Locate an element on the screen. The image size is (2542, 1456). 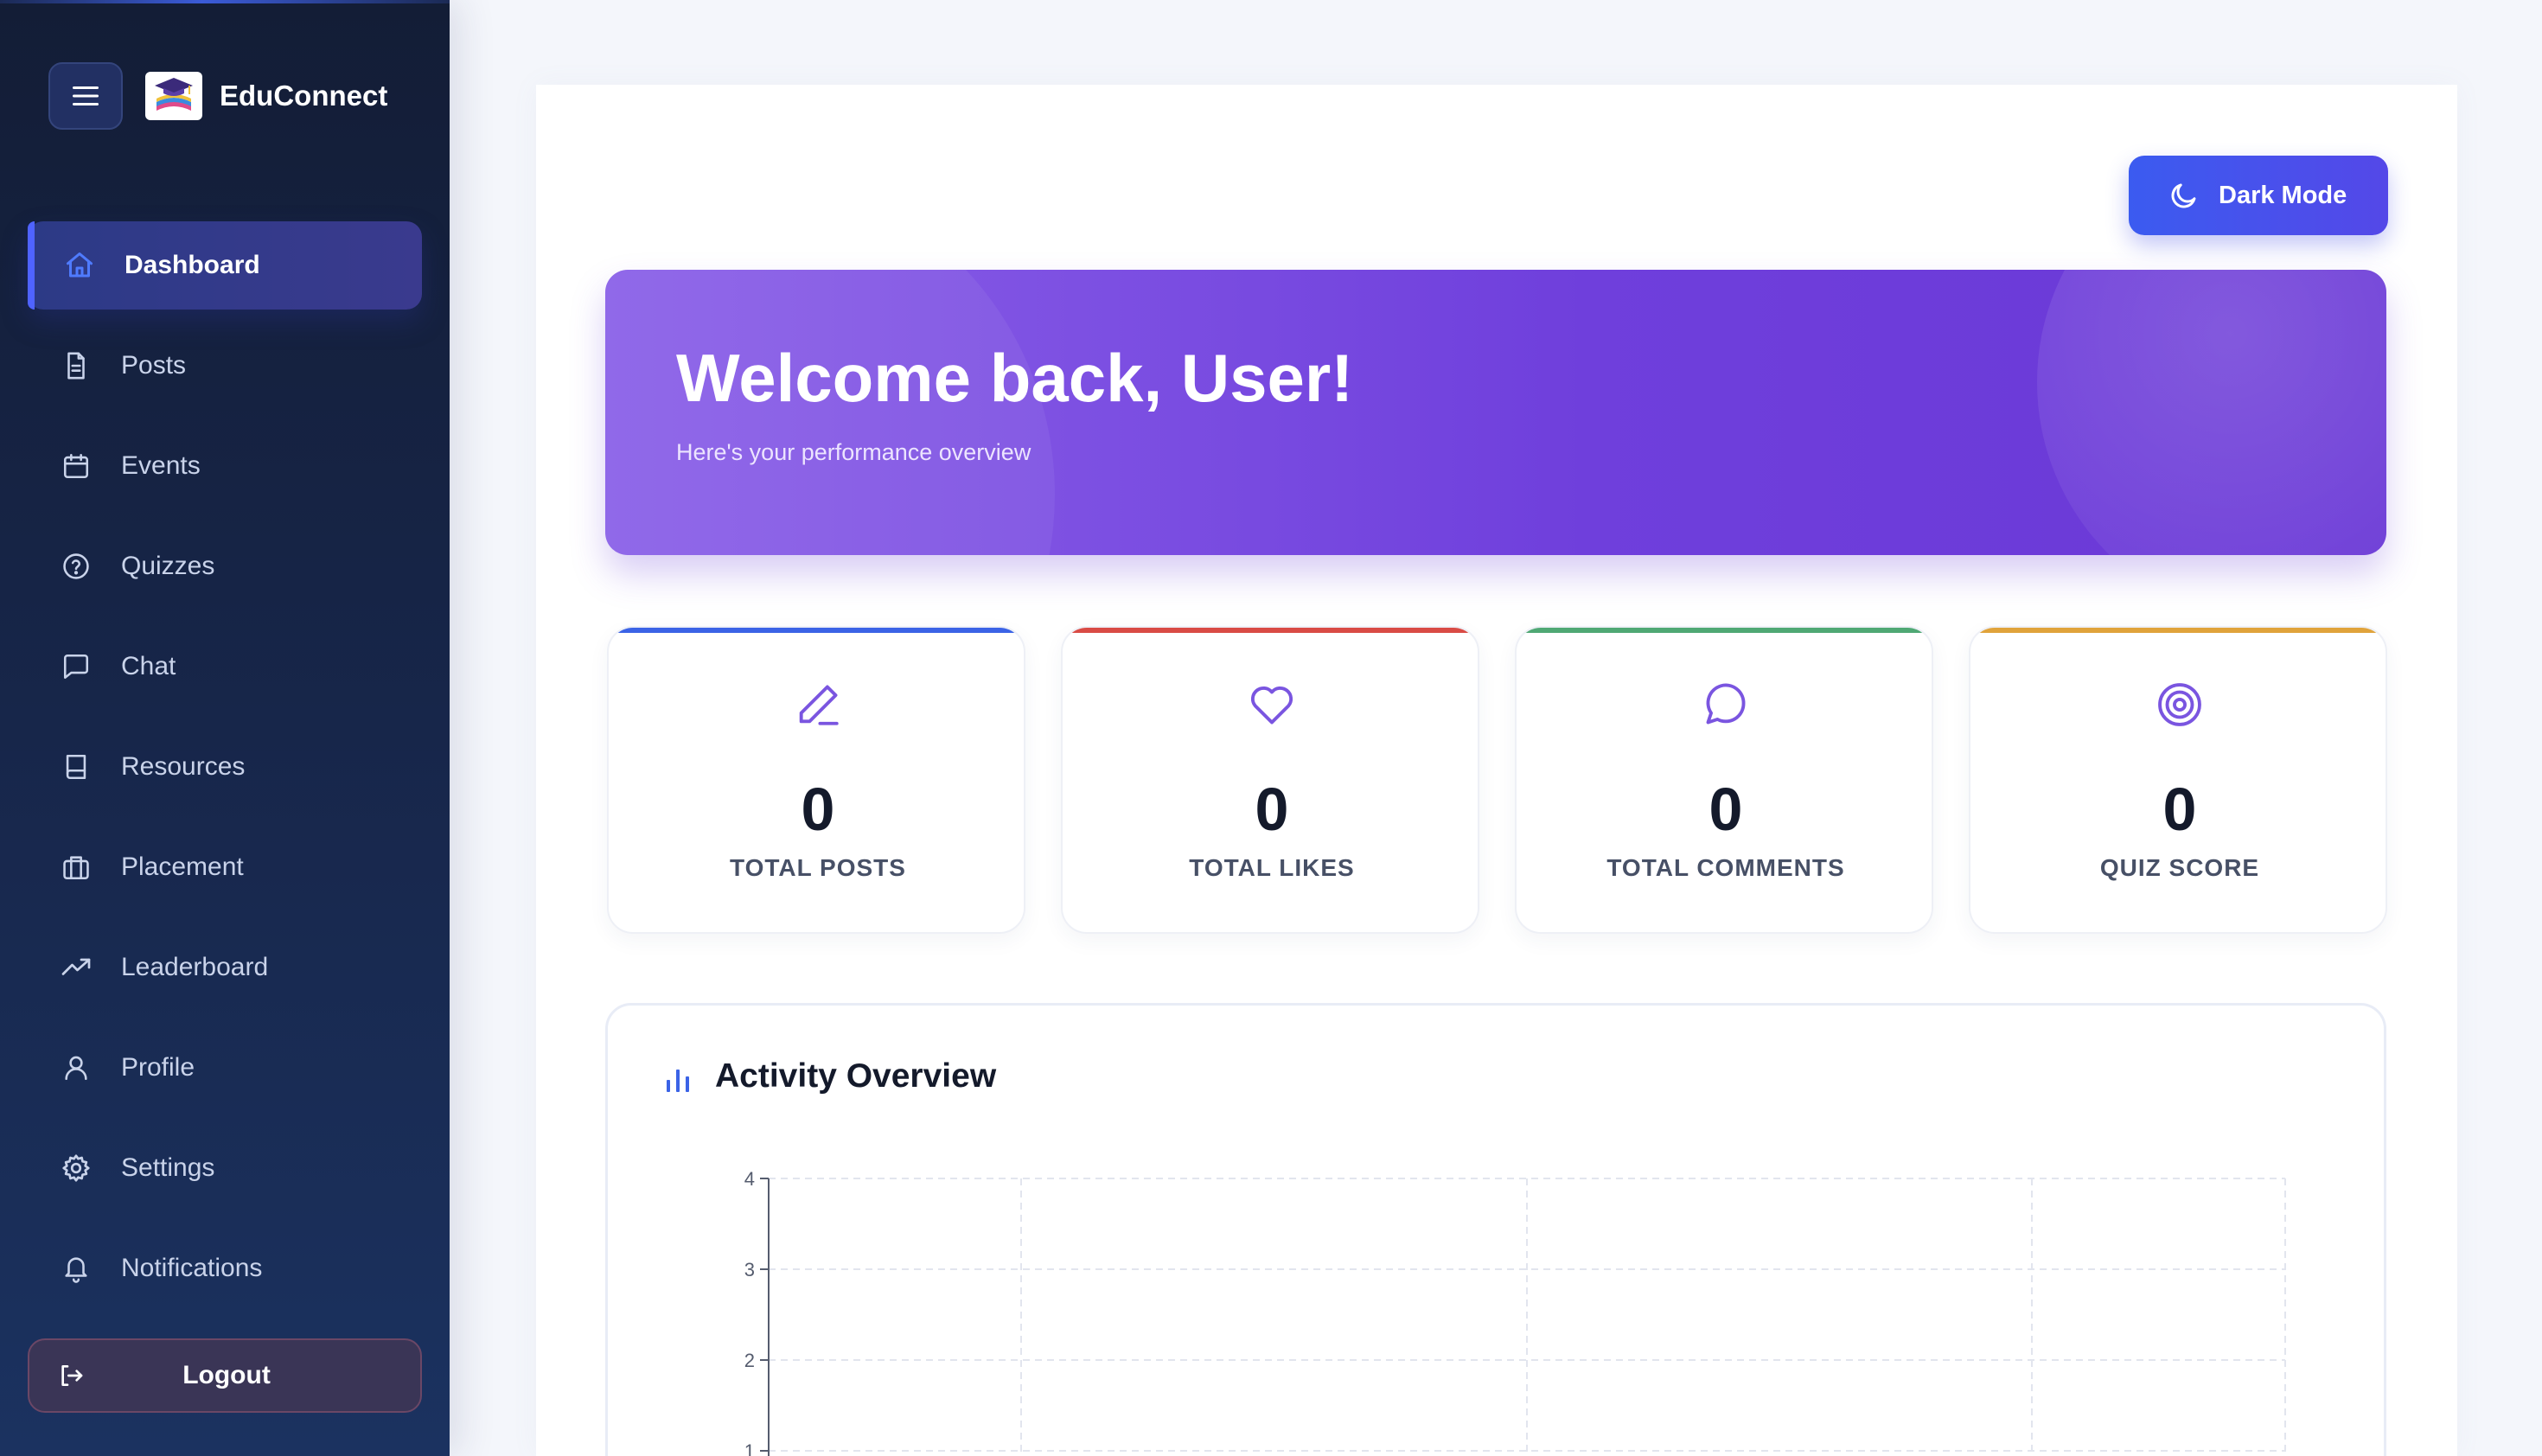
welcome-title: Welcome back, User! is located at coordinates (1015, 378).